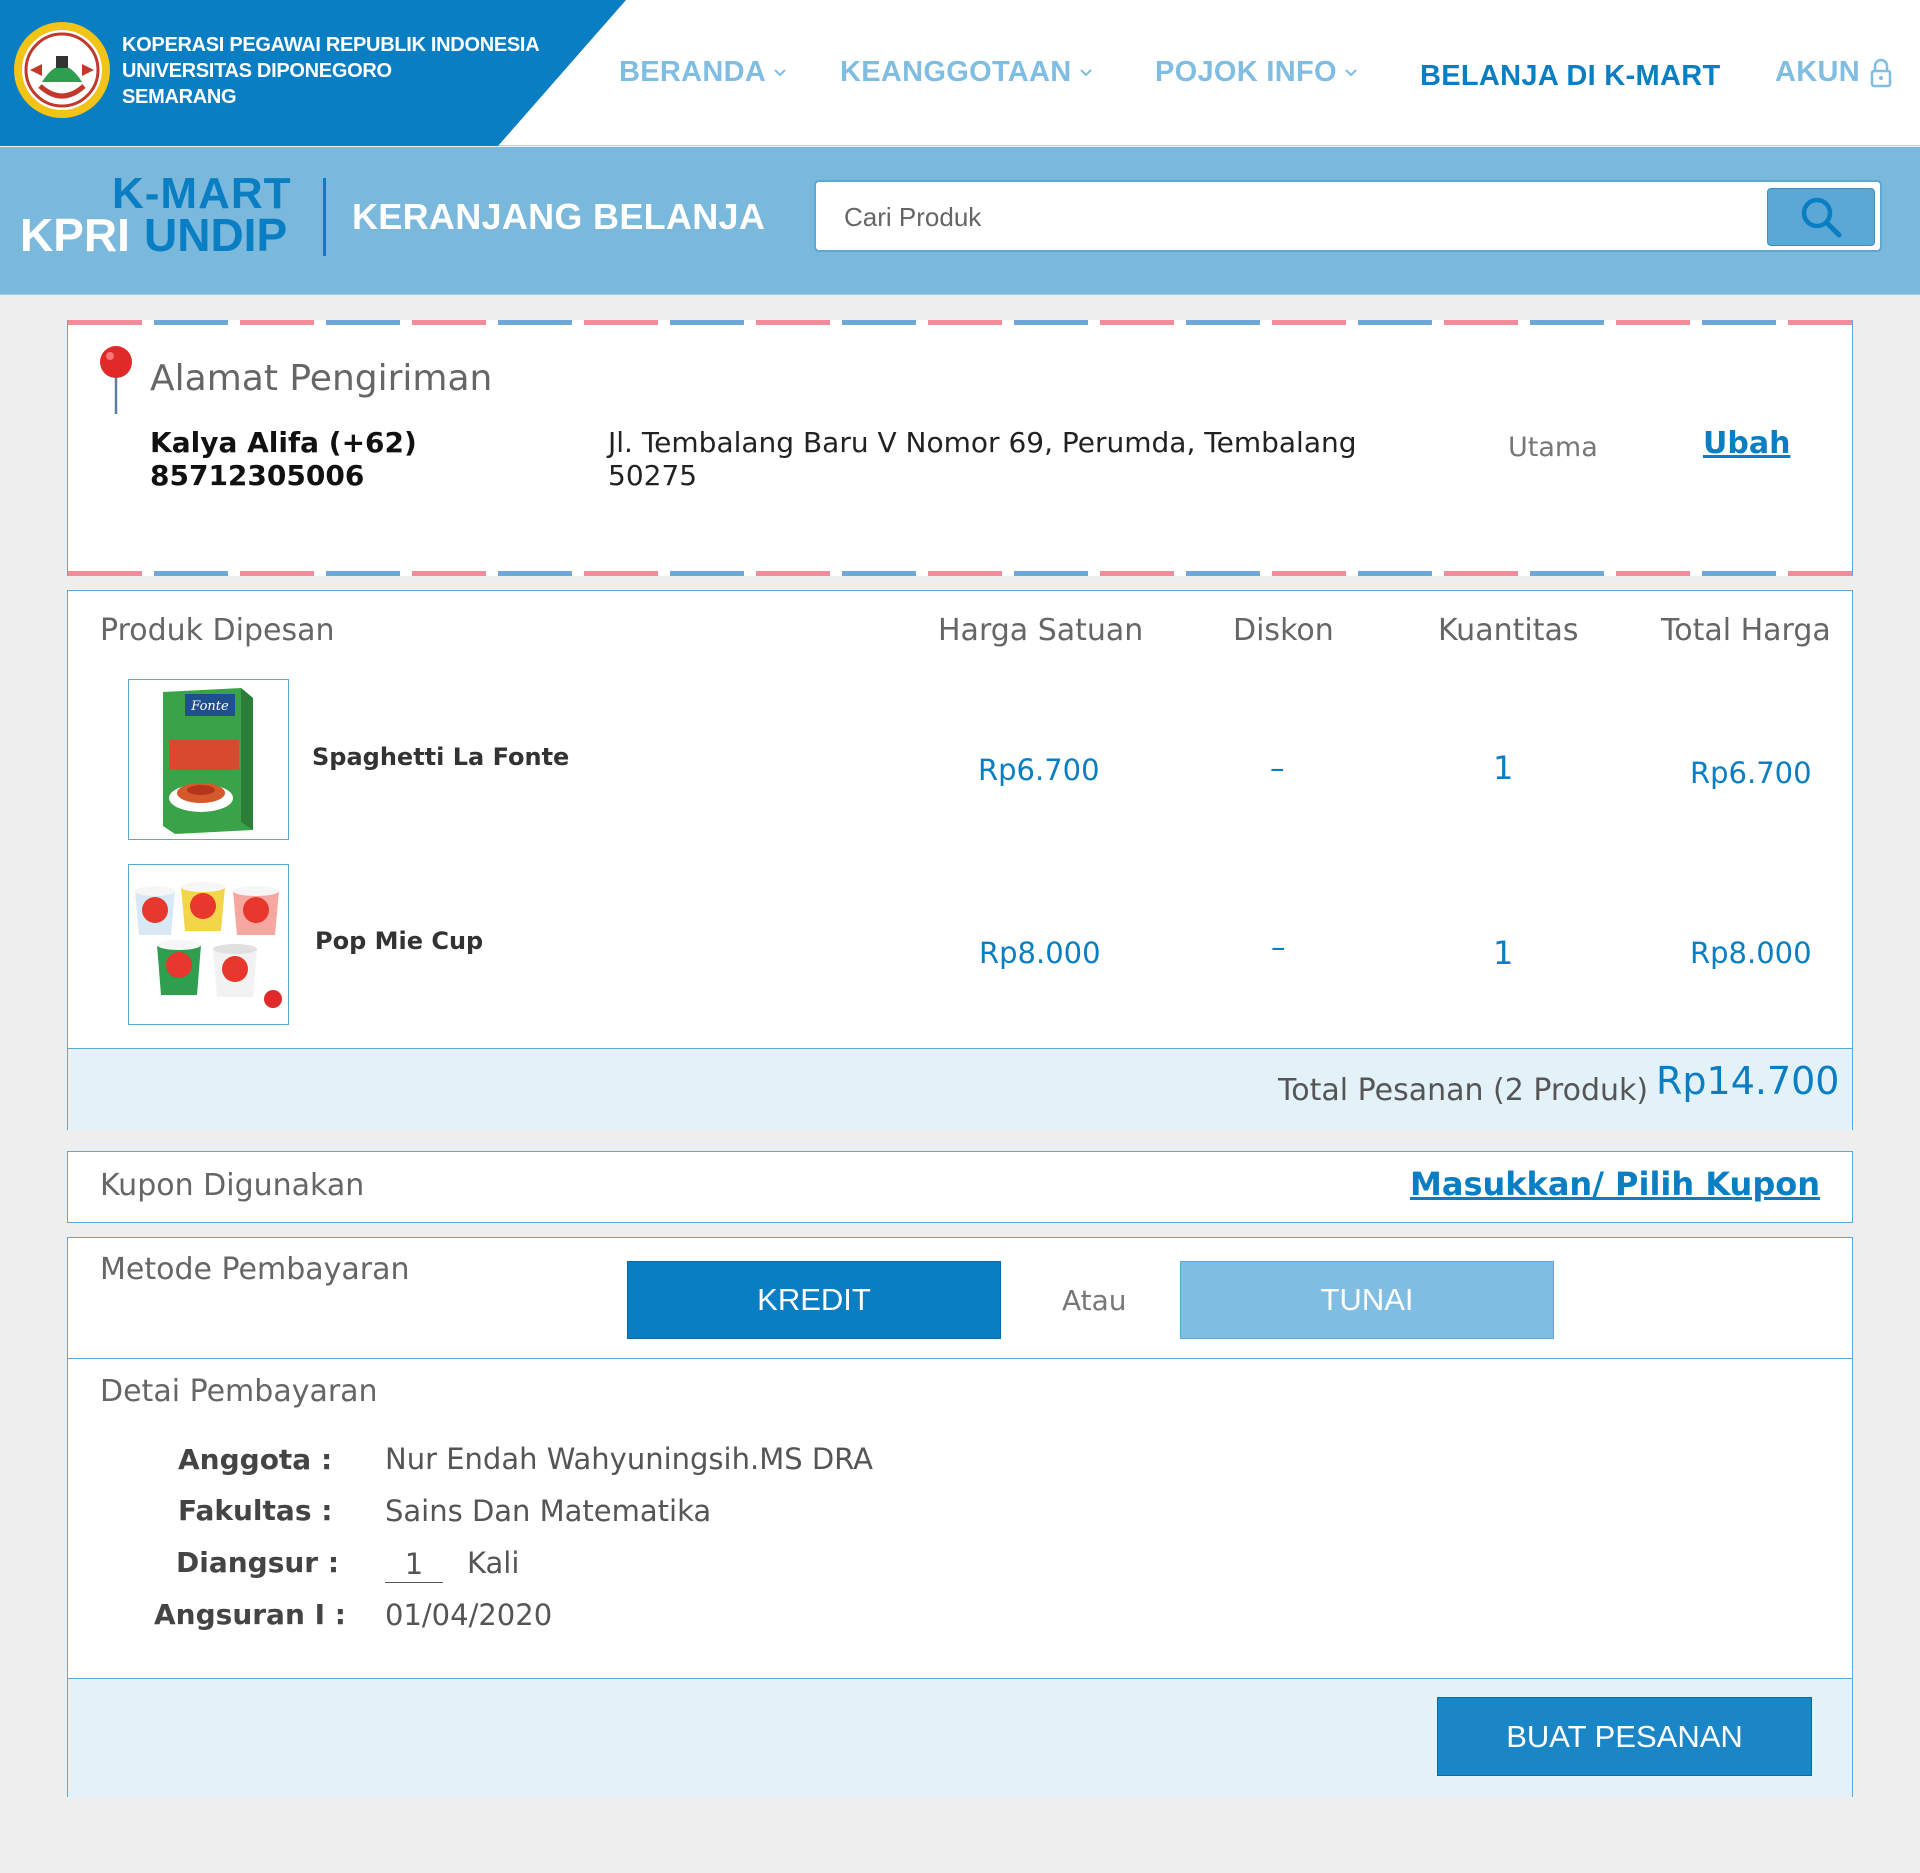 The image size is (1920, 1873). Describe the element at coordinates (1246, 72) in the screenshot. I see `nav-pojok-info-label: POJOK INFO` at that location.